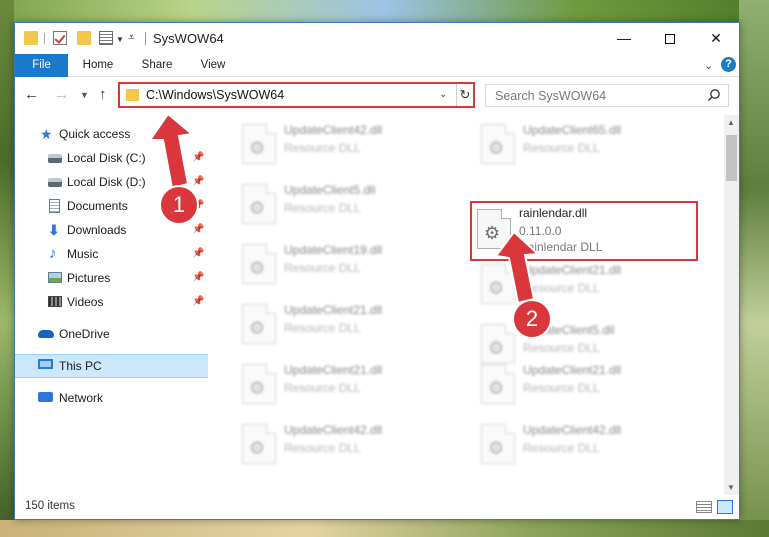  Describe the element at coordinates (157, 65) in the screenshot. I see `tab-share: Share` at that location.